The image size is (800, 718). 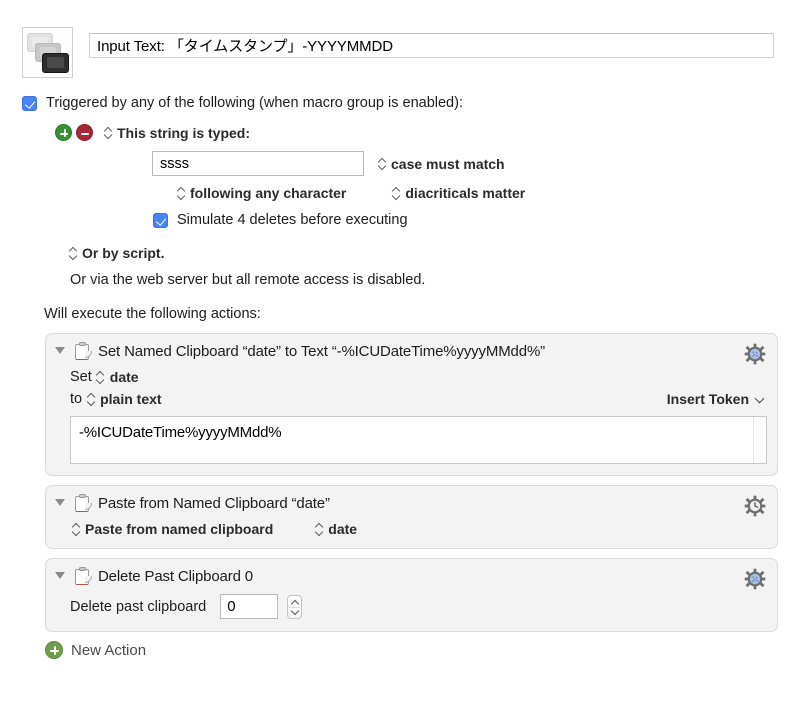 What do you see at coordinates (29, 103) in the screenshot?
I see `triggered-by-checkbox` at bounding box center [29, 103].